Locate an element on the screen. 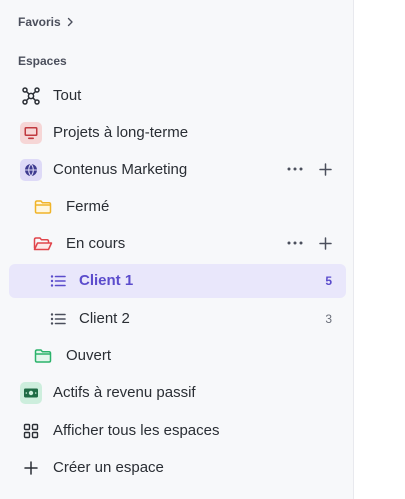 This screenshot has height=499, width=405. sidebar-item-en-cours: En cours is located at coordinates (177, 244).